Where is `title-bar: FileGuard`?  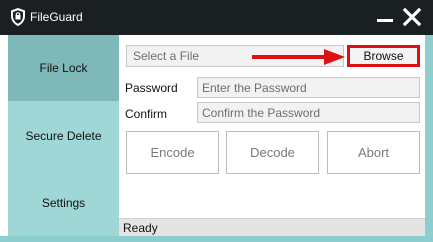 title-bar: FileGuard is located at coordinates (216, 17).